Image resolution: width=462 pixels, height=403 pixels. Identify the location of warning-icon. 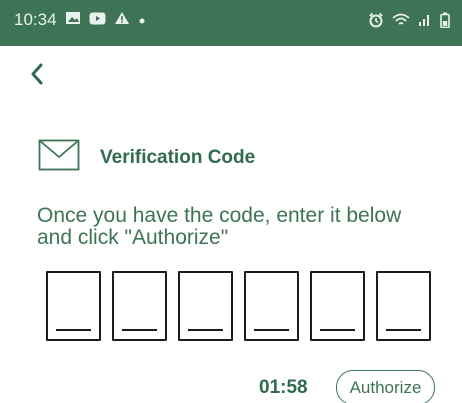
(122, 20).